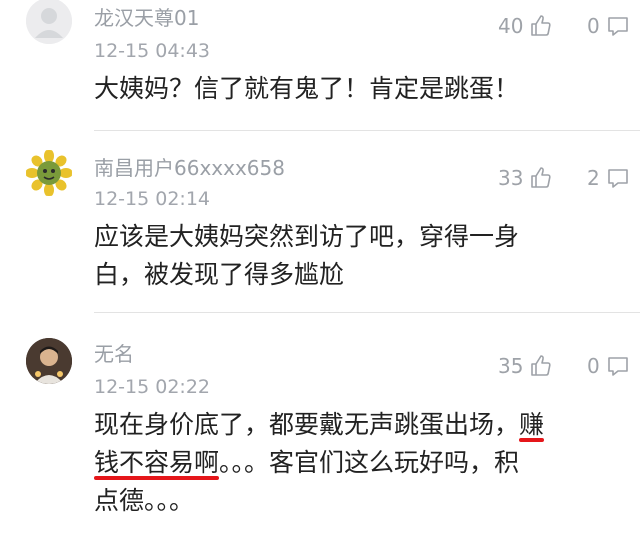 The height and width of the screenshot is (540, 640). I want to click on comment-text-line: 白，被发现了得多尴尬, so click(219, 274).